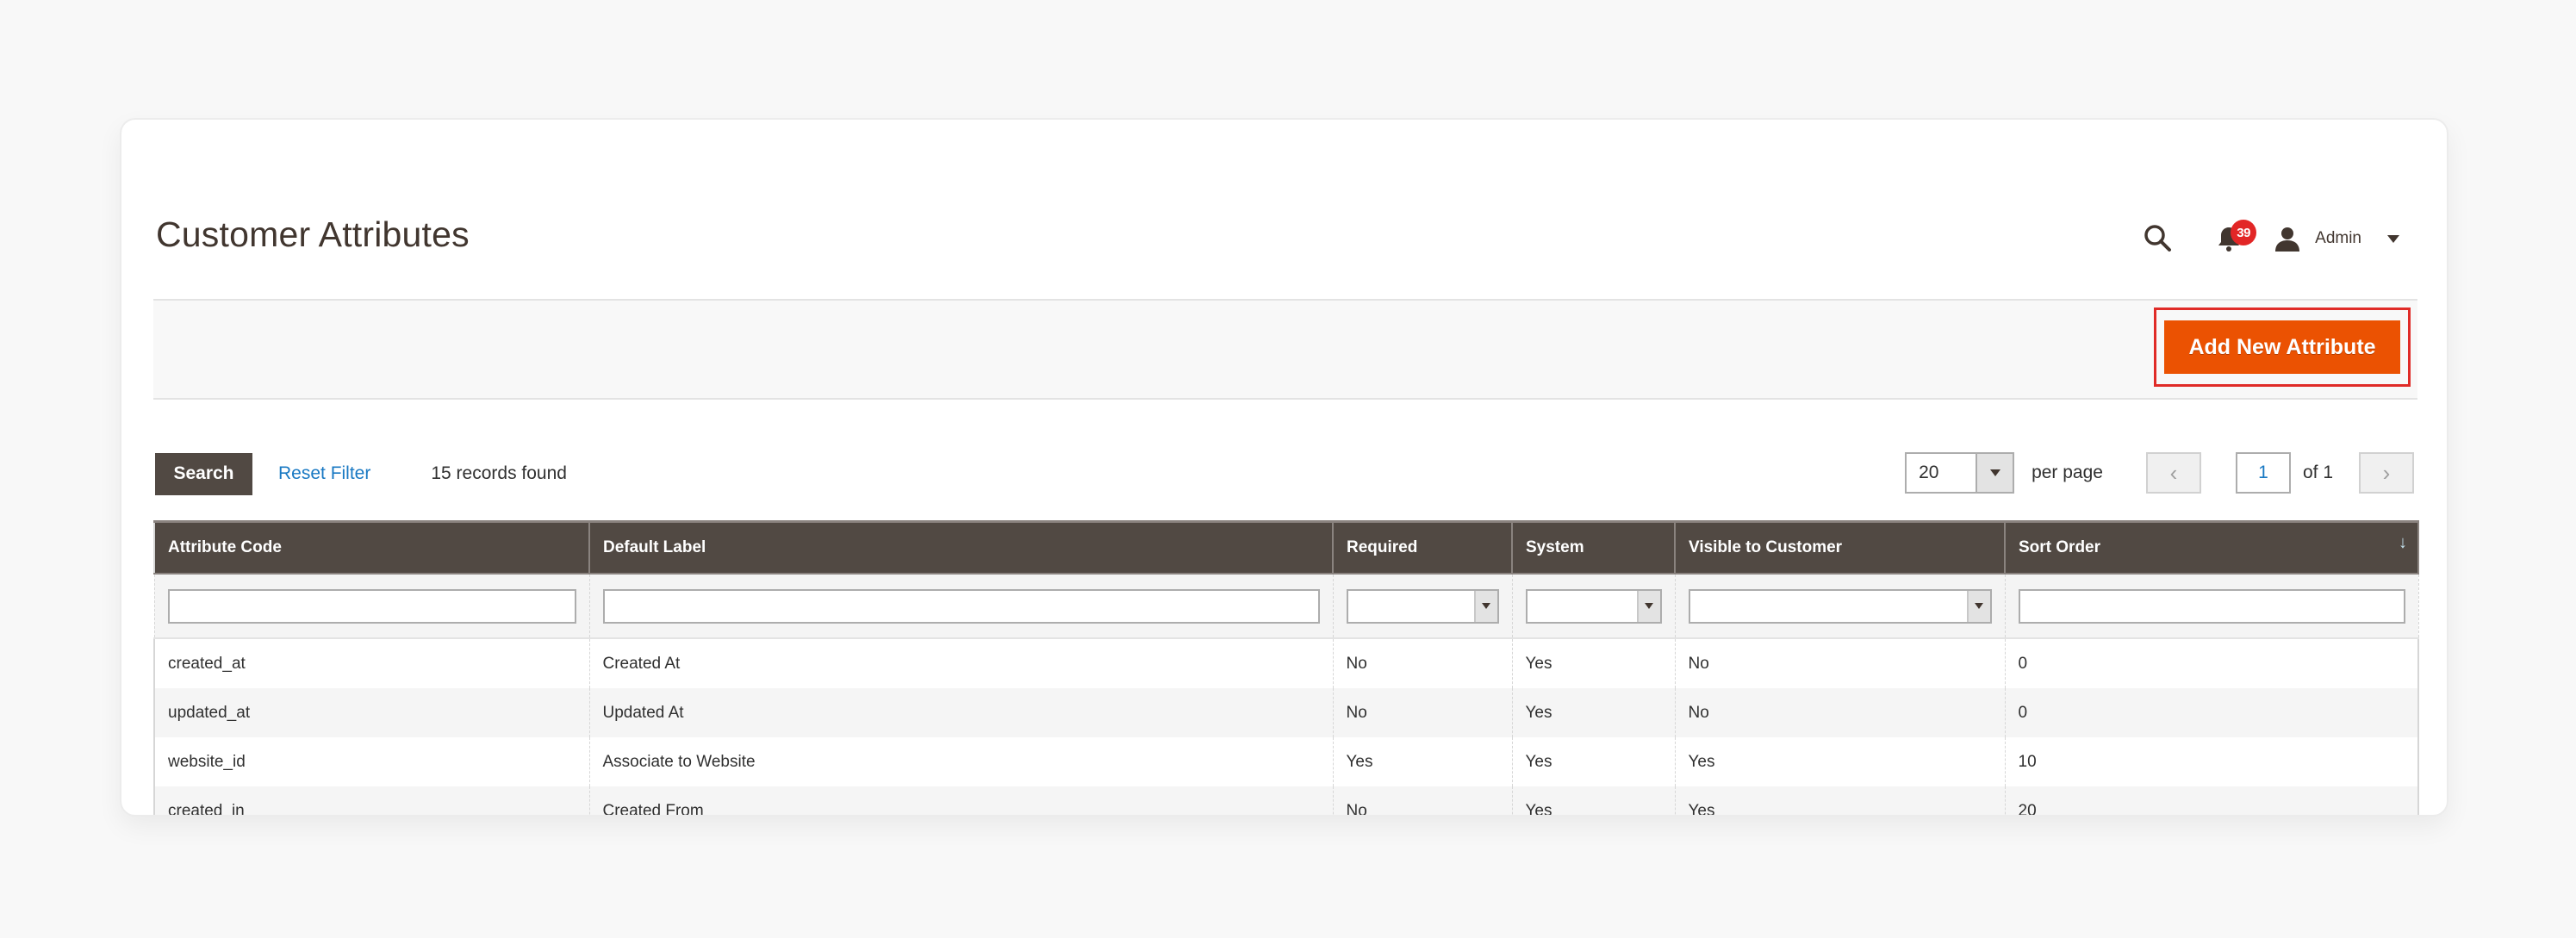 This screenshot has height=938, width=2576. What do you see at coordinates (2067, 472) in the screenshot?
I see `per-page-label: per page` at bounding box center [2067, 472].